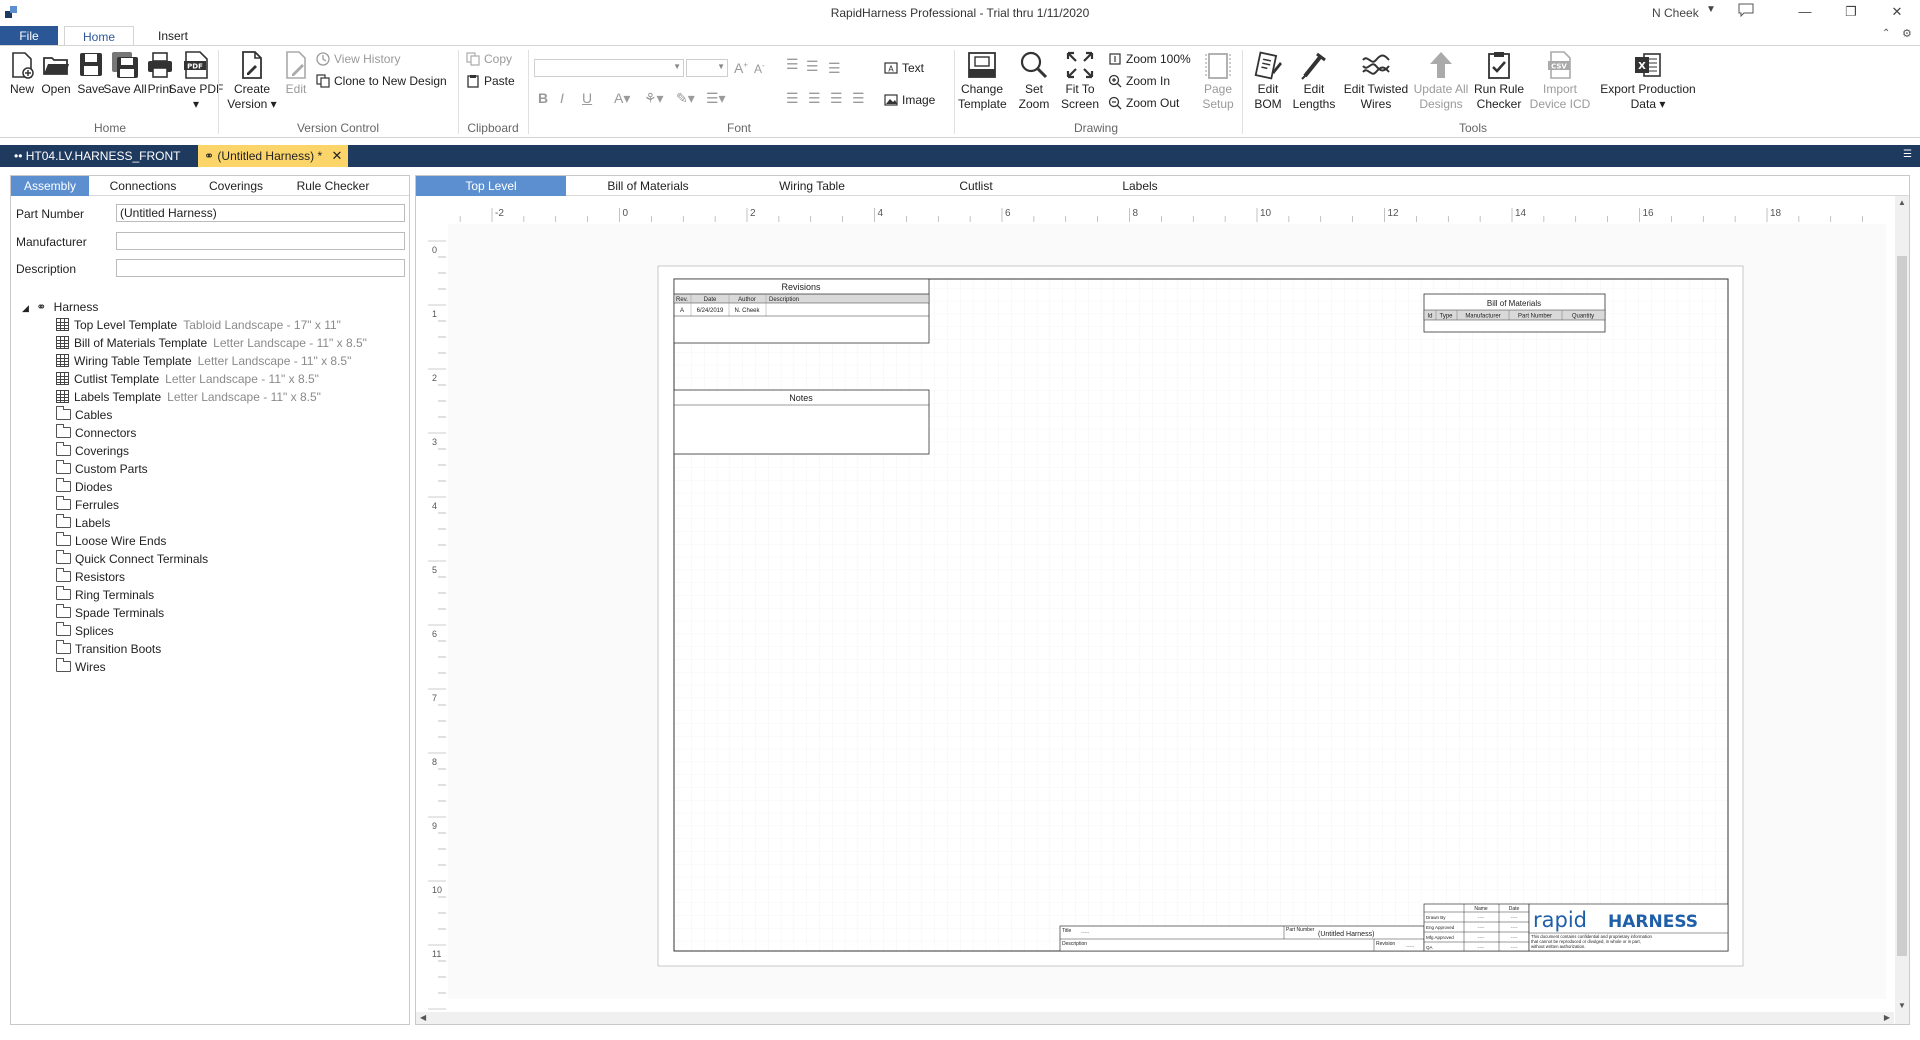  Describe the element at coordinates (260, 268) in the screenshot. I see `description-input` at that location.